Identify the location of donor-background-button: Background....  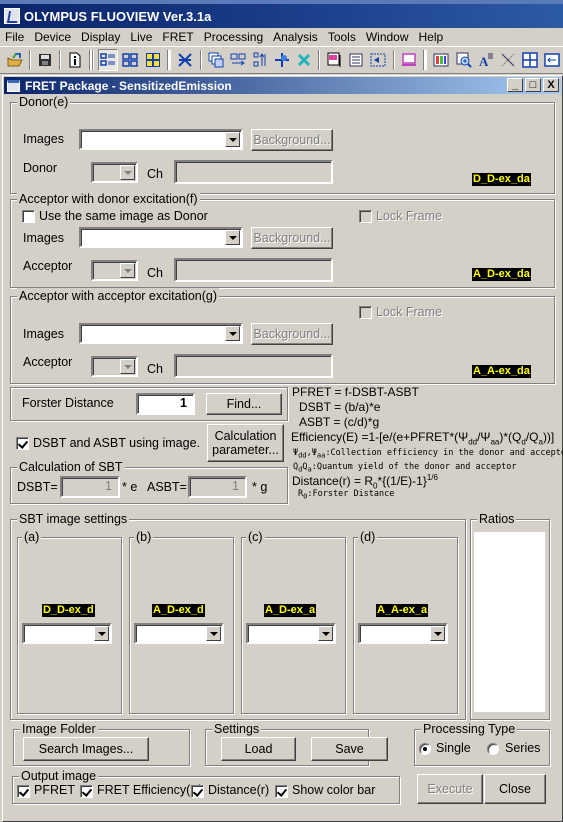
(292, 140).